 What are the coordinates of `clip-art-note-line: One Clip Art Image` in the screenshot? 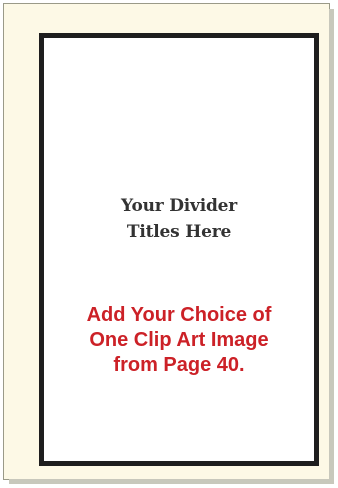 It's located at (179, 340).